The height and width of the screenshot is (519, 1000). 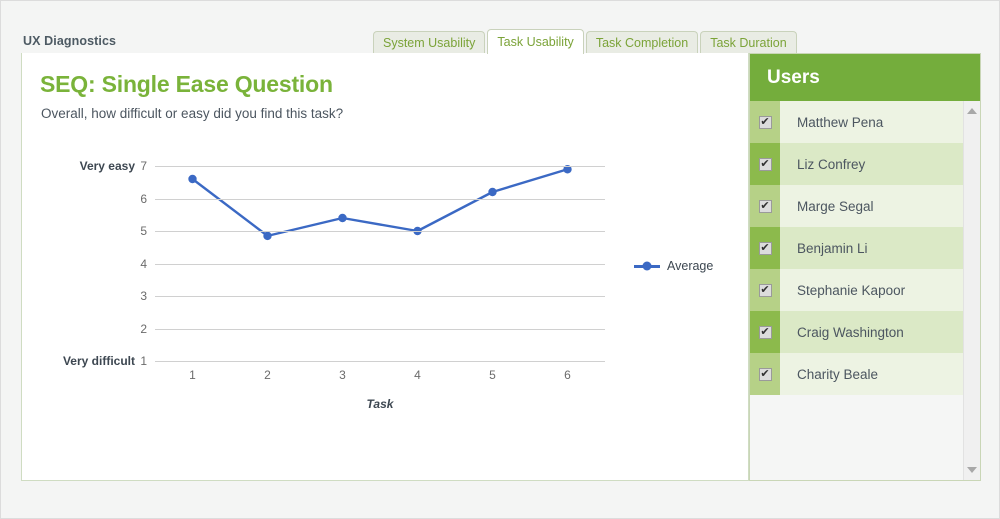 What do you see at coordinates (143, 166) in the screenshot?
I see `y-axis-tick-label: 7` at bounding box center [143, 166].